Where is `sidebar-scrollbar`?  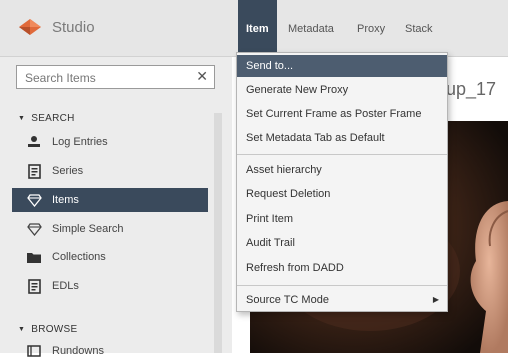 sidebar-scrollbar is located at coordinates (218, 233).